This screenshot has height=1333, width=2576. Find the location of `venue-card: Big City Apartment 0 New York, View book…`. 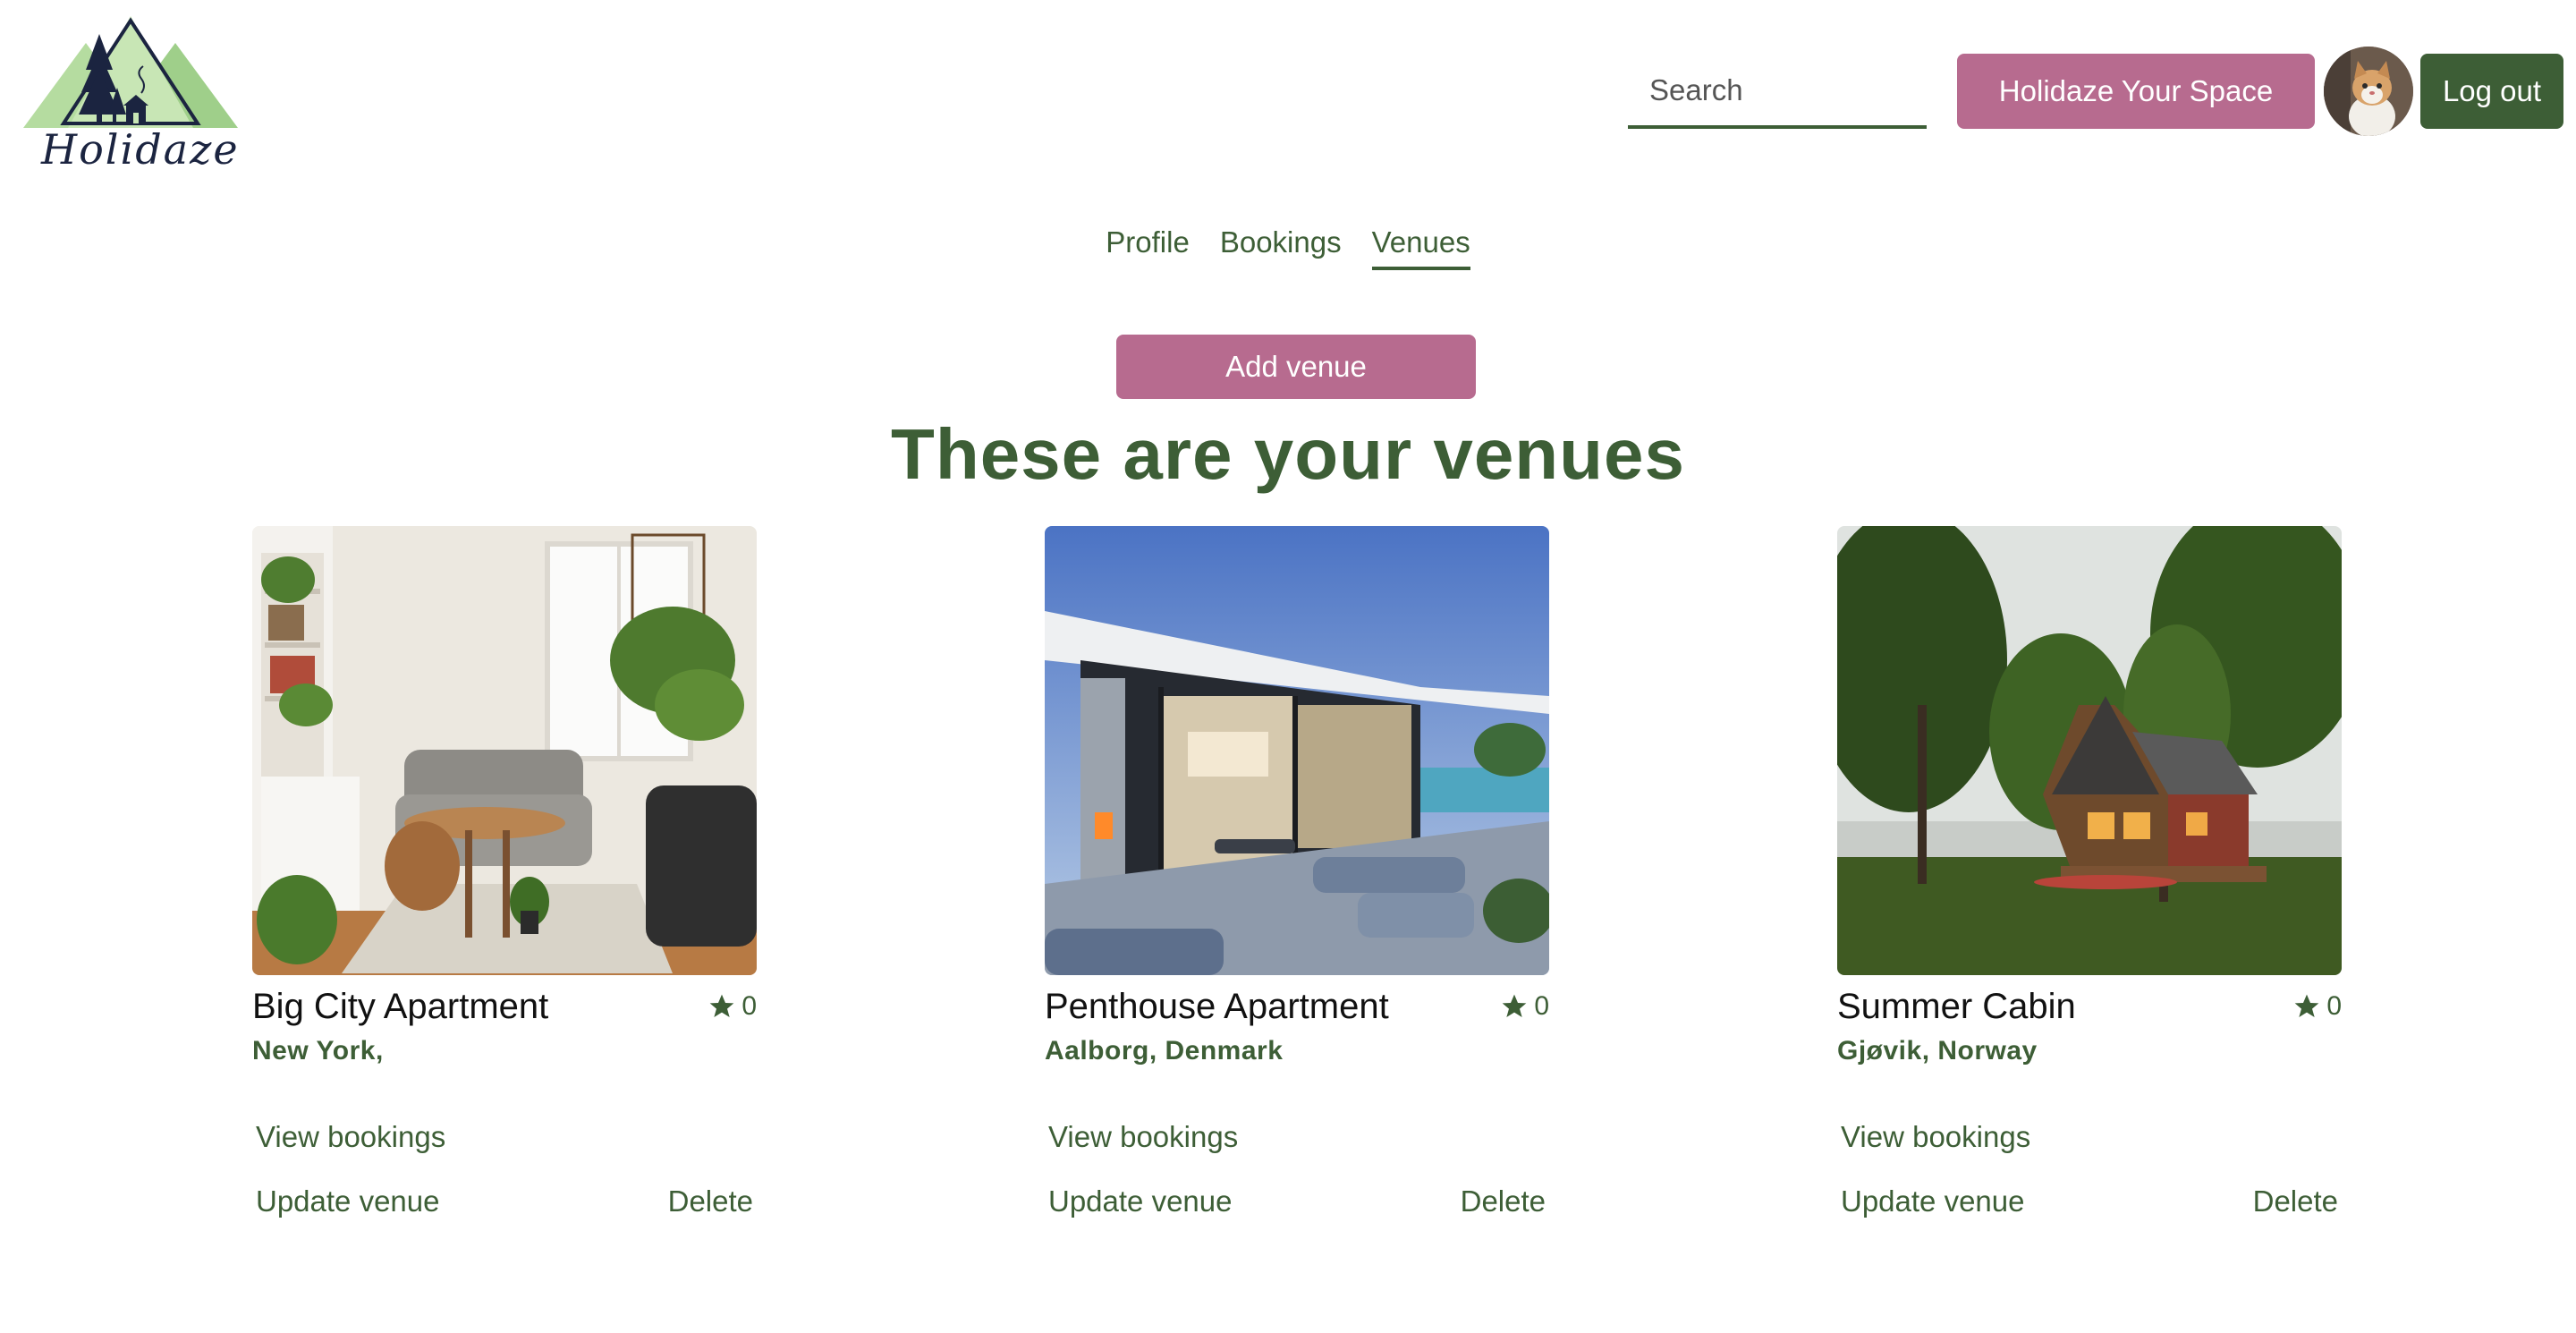

venue-card: Big City Apartment 0 New York, View book… is located at coordinates (504, 872).